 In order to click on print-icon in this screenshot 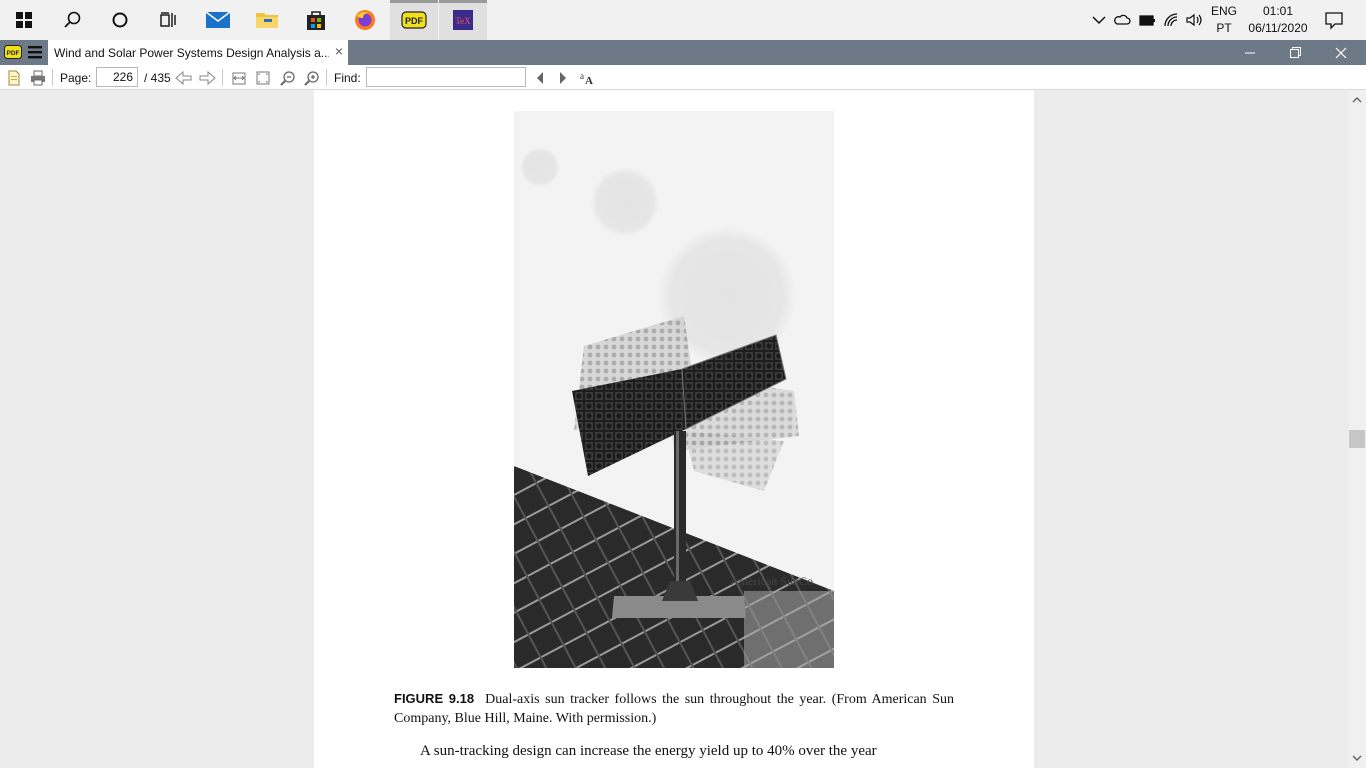, I will do `click(38, 77)`.